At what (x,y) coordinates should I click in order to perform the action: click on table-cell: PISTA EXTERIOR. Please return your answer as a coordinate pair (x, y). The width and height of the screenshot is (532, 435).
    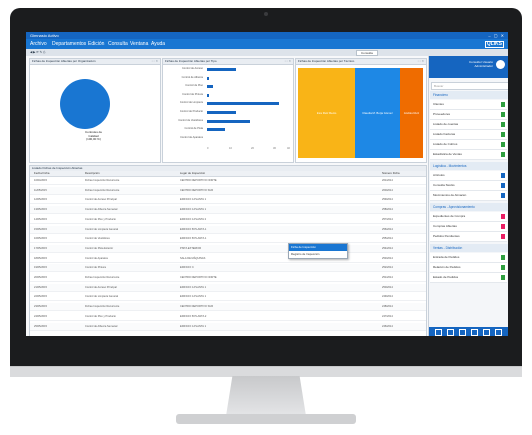
    Looking at the image, I should click on (191, 248).